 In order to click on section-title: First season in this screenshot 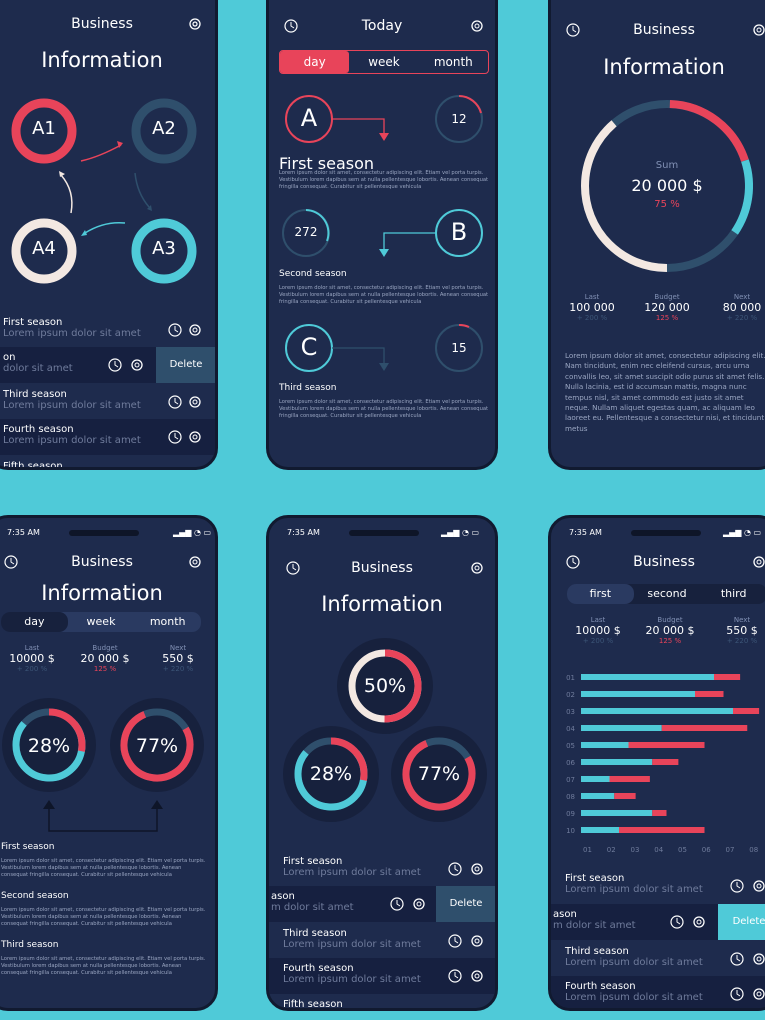, I will do `click(28, 847)`.